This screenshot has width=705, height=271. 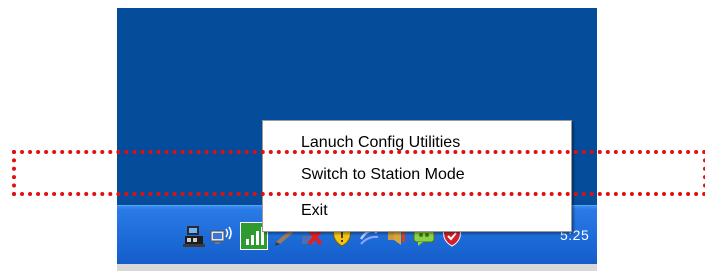 What do you see at coordinates (357, 267) in the screenshot?
I see `taskbar-bottom-edge` at bounding box center [357, 267].